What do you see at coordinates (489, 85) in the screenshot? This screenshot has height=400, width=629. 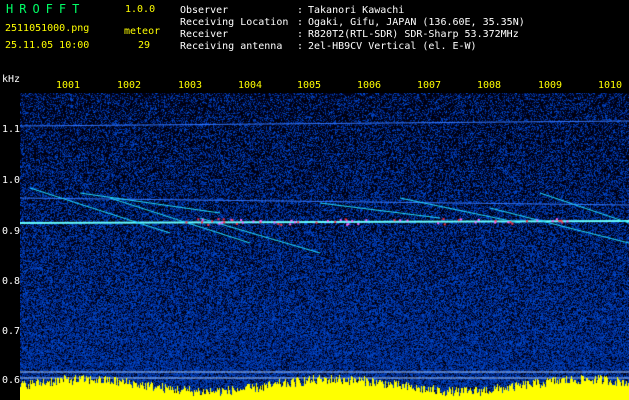 I see `x-tick-label: 1008` at bounding box center [489, 85].